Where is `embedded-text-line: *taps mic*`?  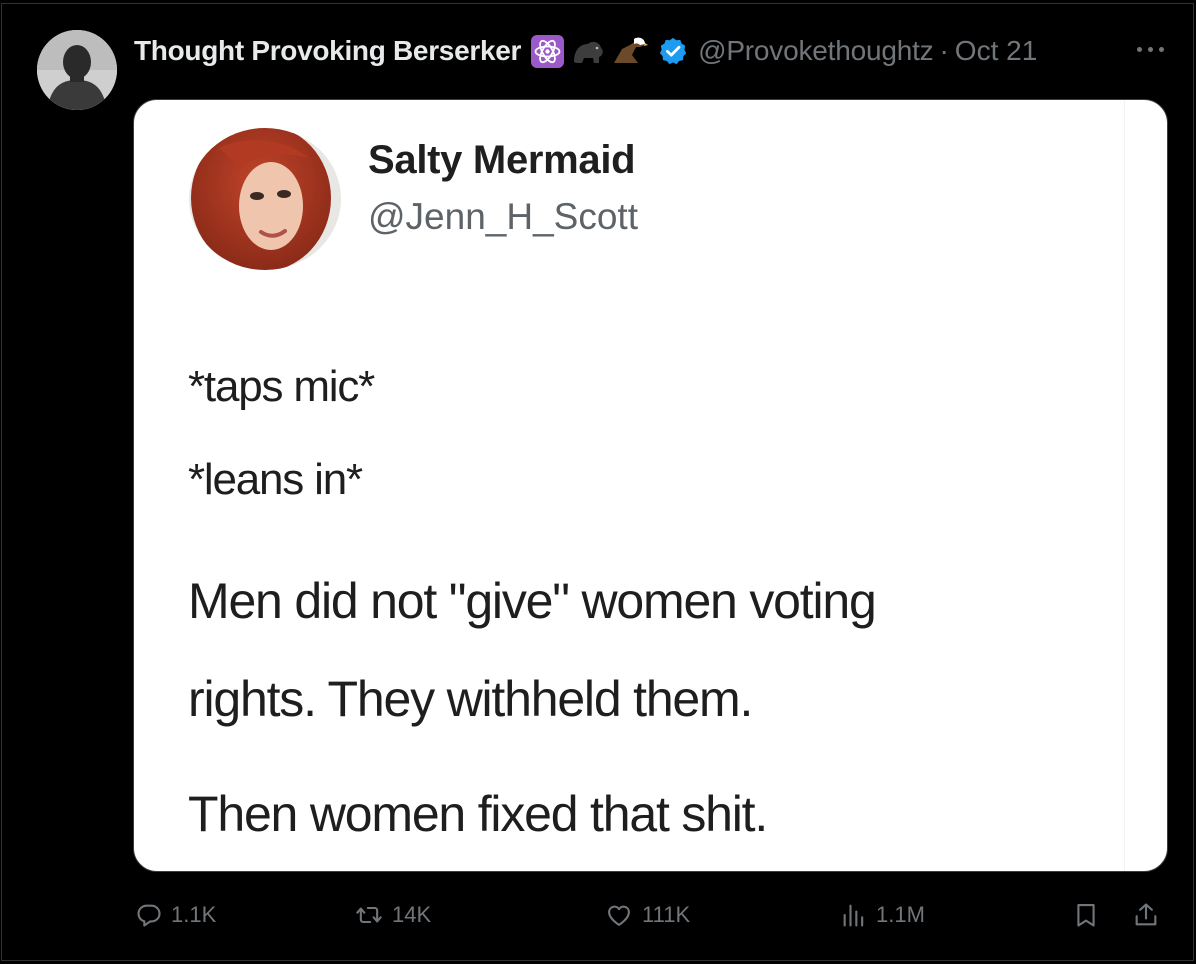 embedded-text-line: *taps mic* is located at coordinates (281, 386).